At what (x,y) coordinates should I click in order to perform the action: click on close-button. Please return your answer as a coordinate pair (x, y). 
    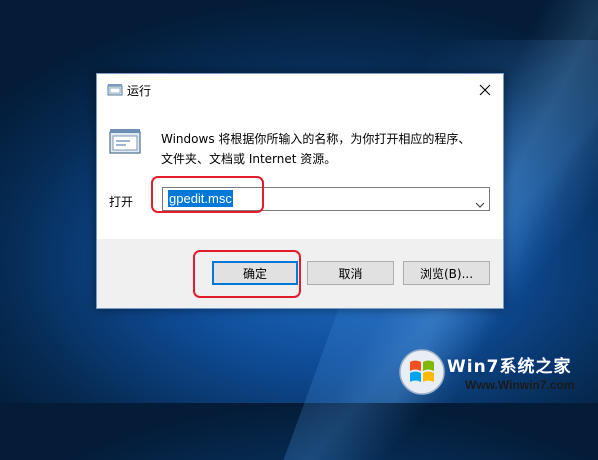
    Looking at the image, I should click on (485, 89).